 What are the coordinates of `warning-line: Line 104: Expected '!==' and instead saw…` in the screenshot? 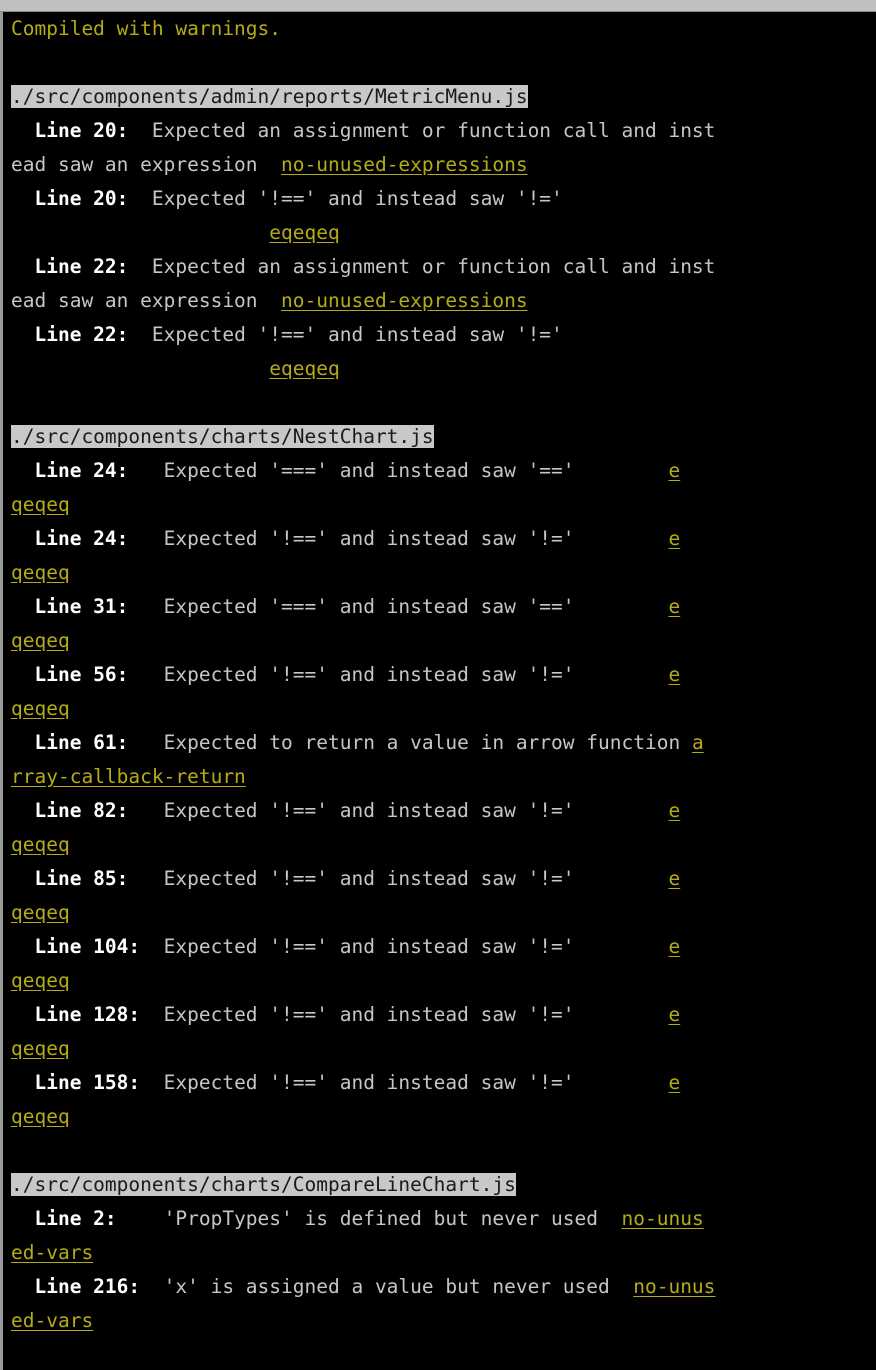 It's located at (439, 947).